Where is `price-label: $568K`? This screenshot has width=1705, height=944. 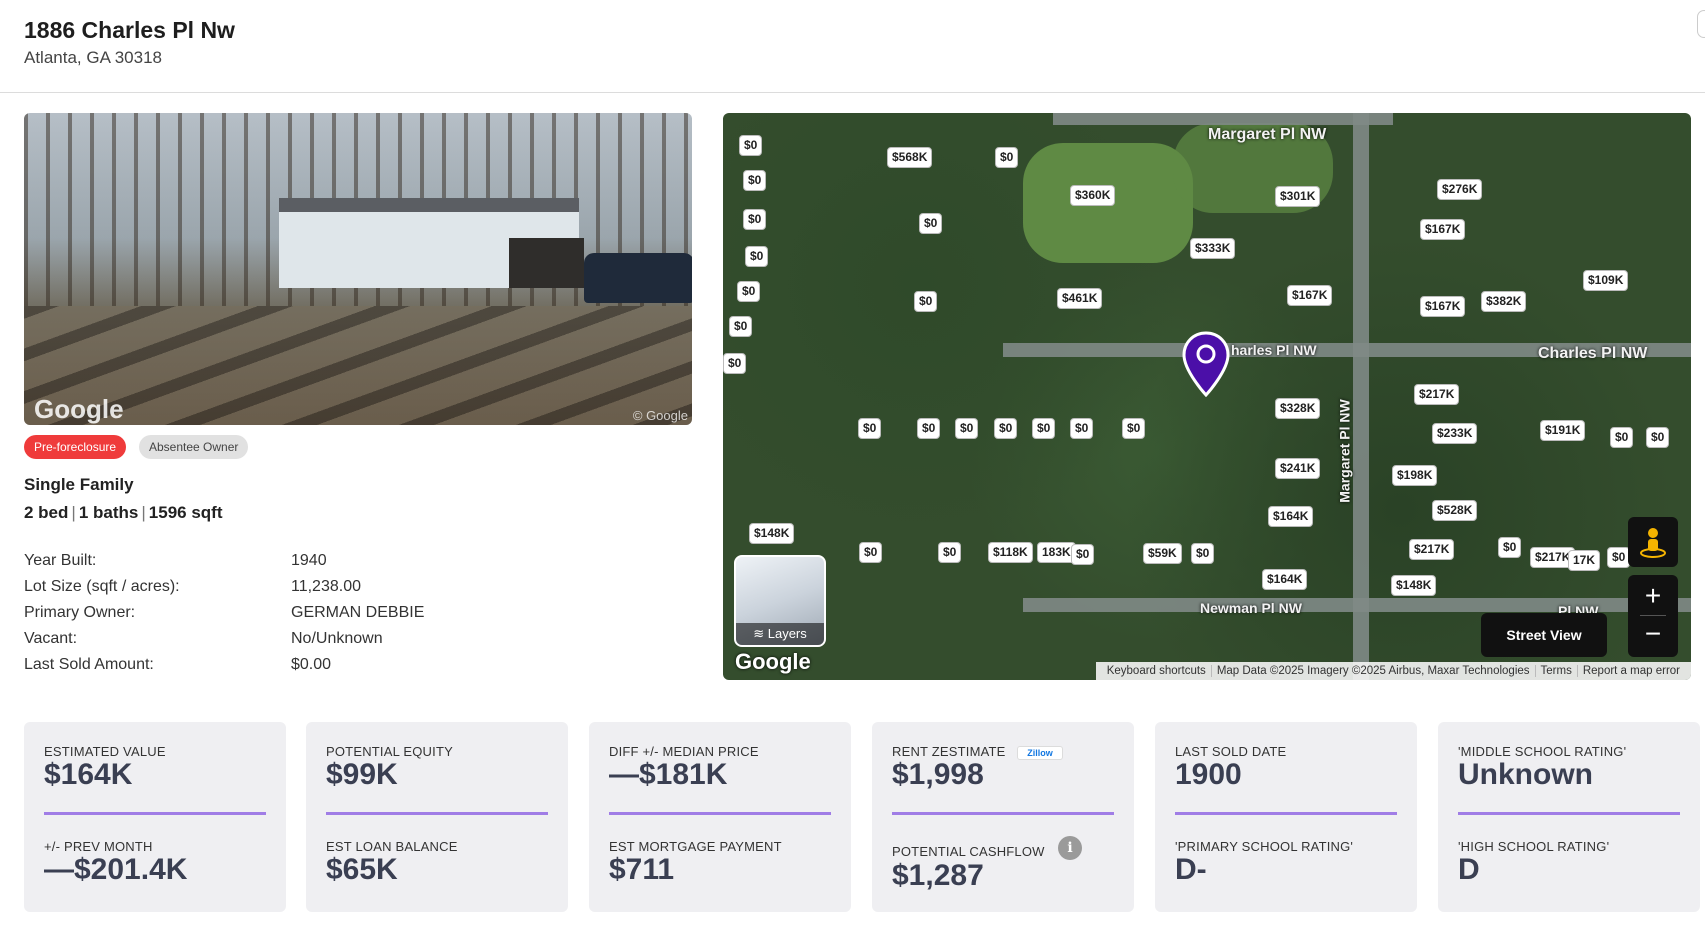
price-label: $568K is located at coordinates (910, 157).